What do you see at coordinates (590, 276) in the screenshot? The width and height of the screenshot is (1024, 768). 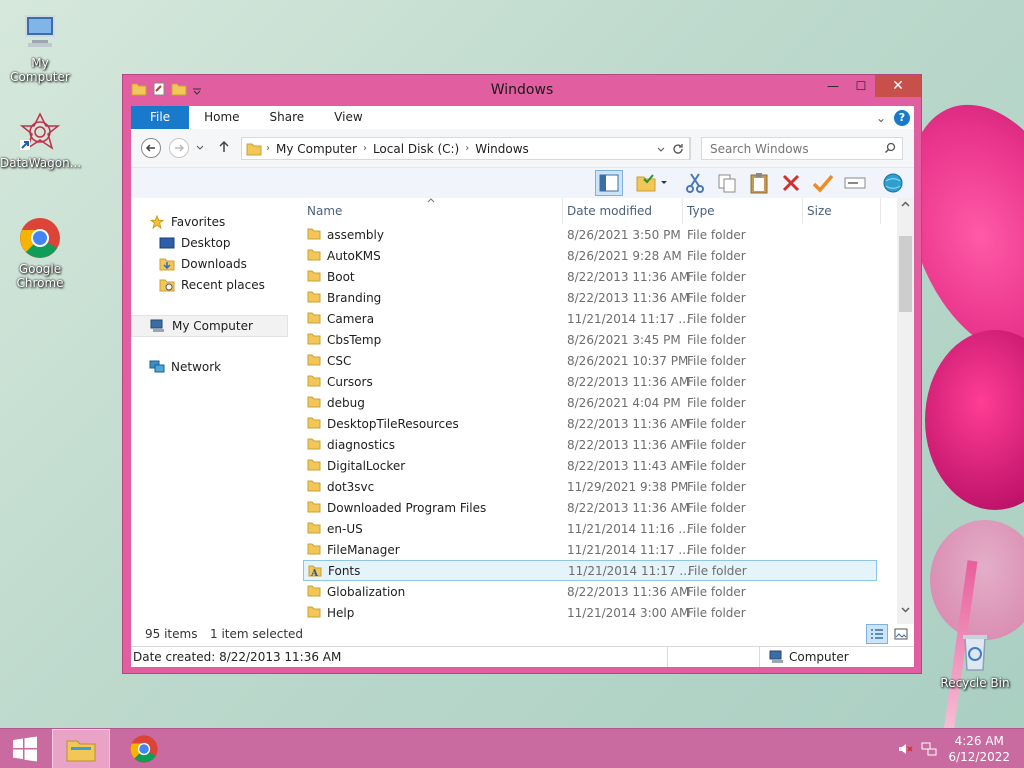 I see `table-row: Boot 8/22/2013 11:36 AM File folder` at bounding box center [590, 276].